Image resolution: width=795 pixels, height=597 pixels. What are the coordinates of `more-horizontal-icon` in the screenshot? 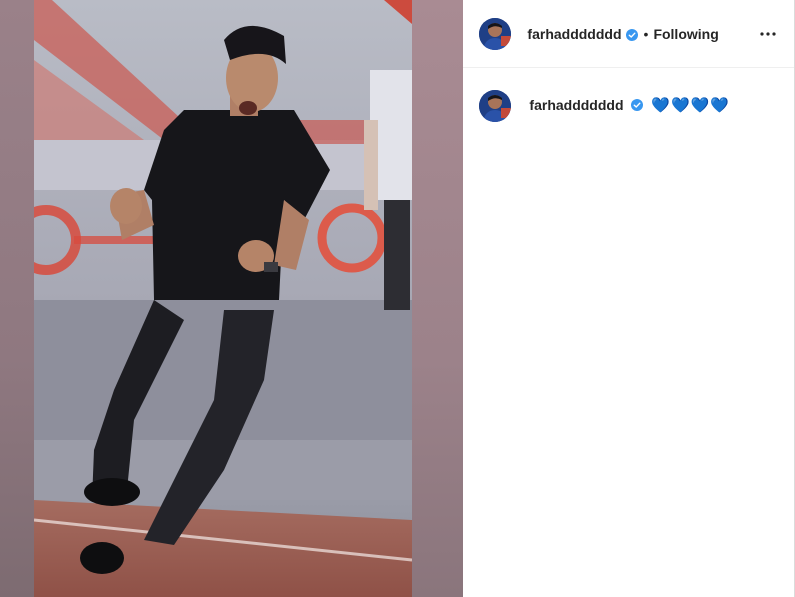 It's located at (768, 33).